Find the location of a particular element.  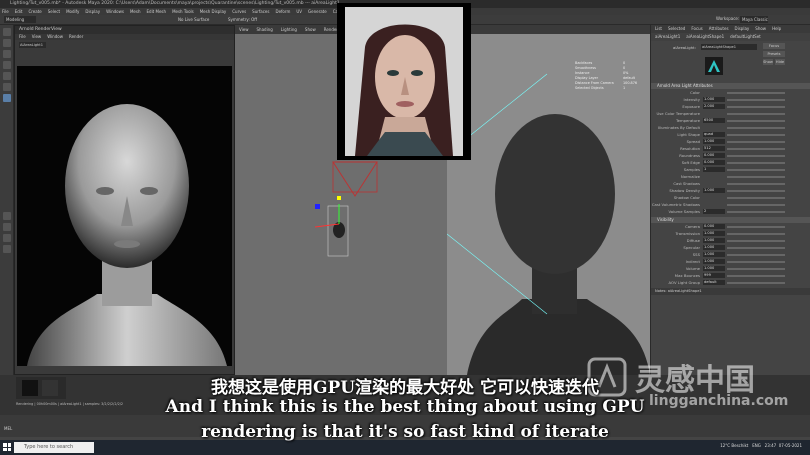

menu-item: Modify is located at coordinates (72, 11).